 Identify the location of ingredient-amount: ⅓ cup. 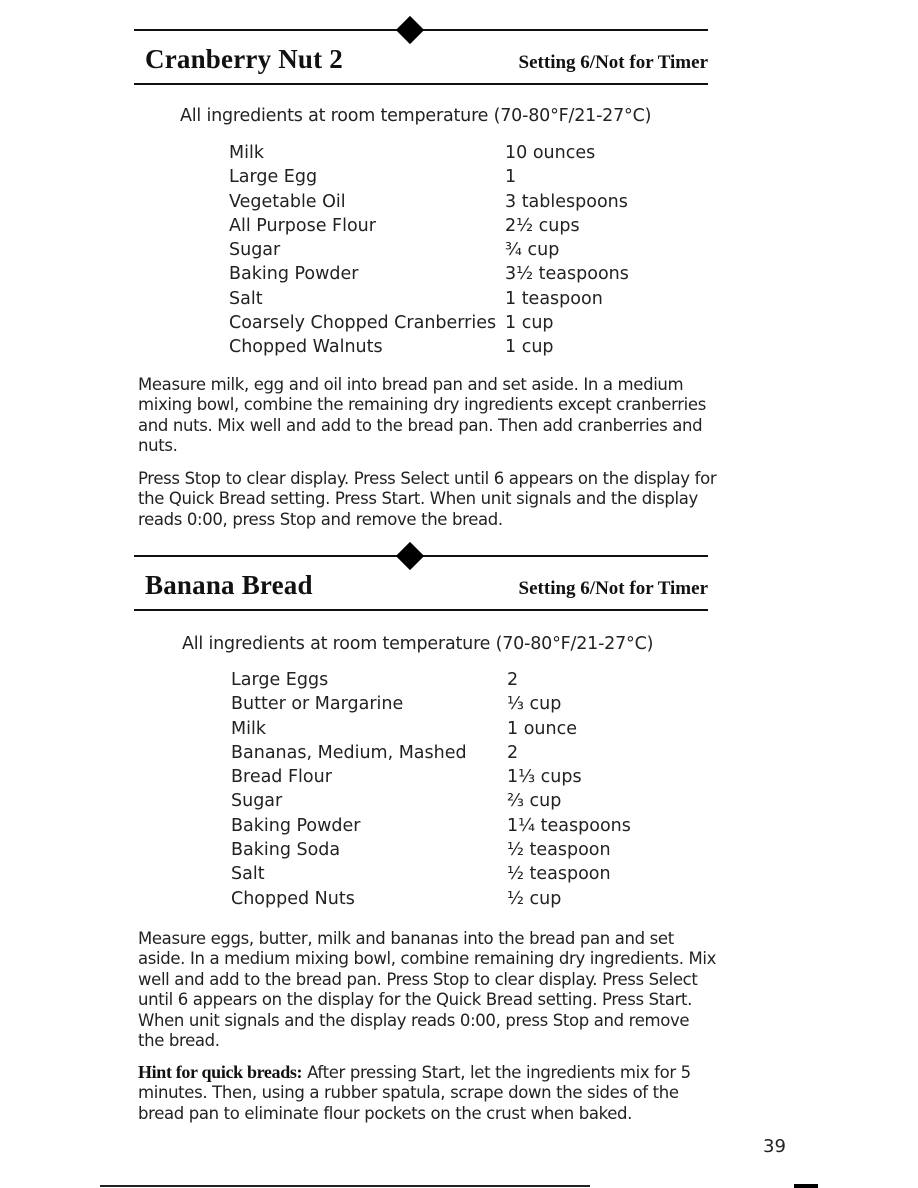
(534, 704).